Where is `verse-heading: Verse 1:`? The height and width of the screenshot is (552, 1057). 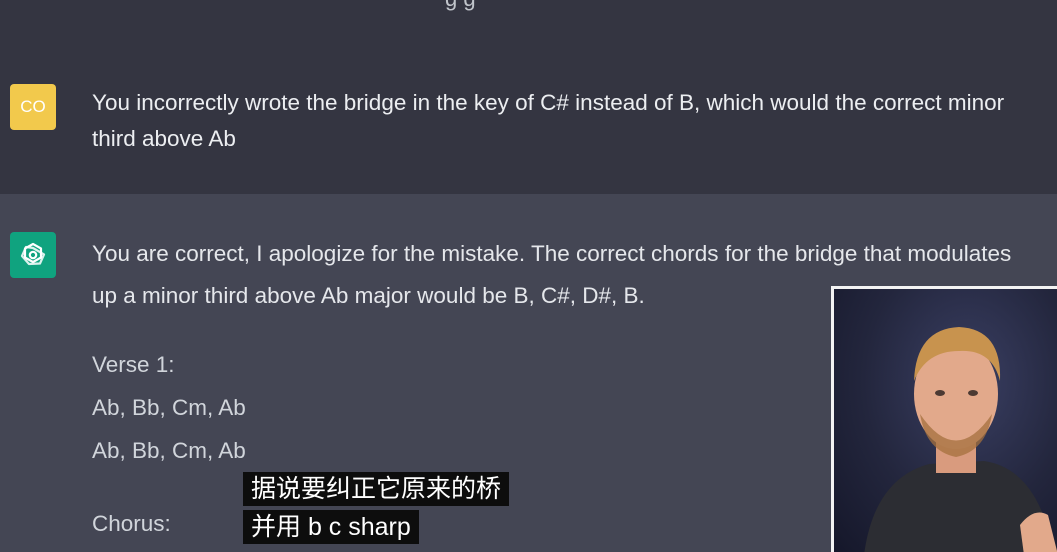 verse-heading: Verse 1: is located at coordinates (133, 364).